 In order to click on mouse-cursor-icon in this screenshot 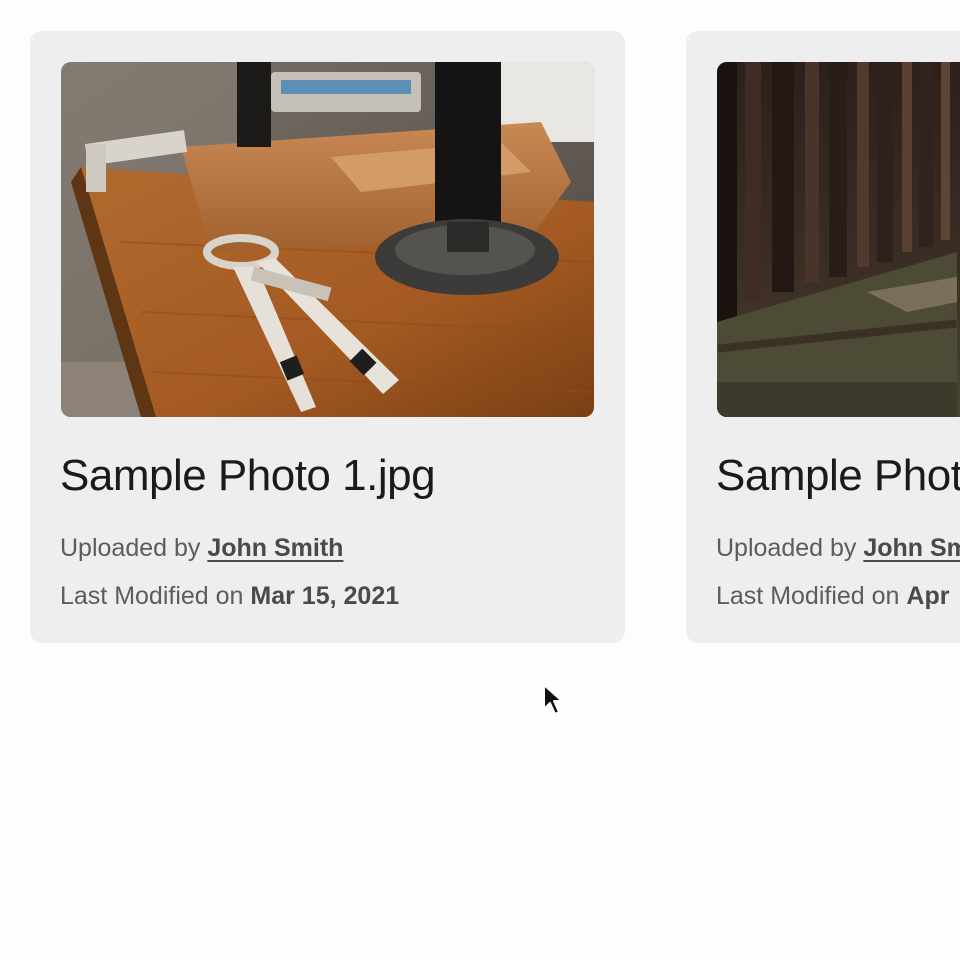, I will do `click(553, 699)`.